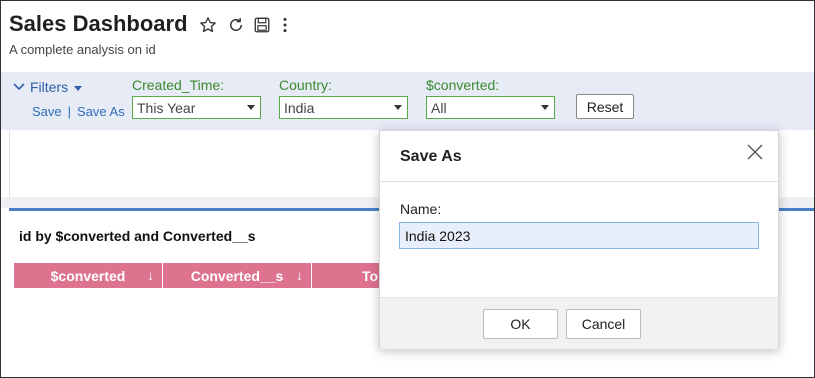 The width and height of the screenshot is (815, 378). Describe the element at coordinates (579, 181) in the screenshot. I see `dialog-divider` at that location.